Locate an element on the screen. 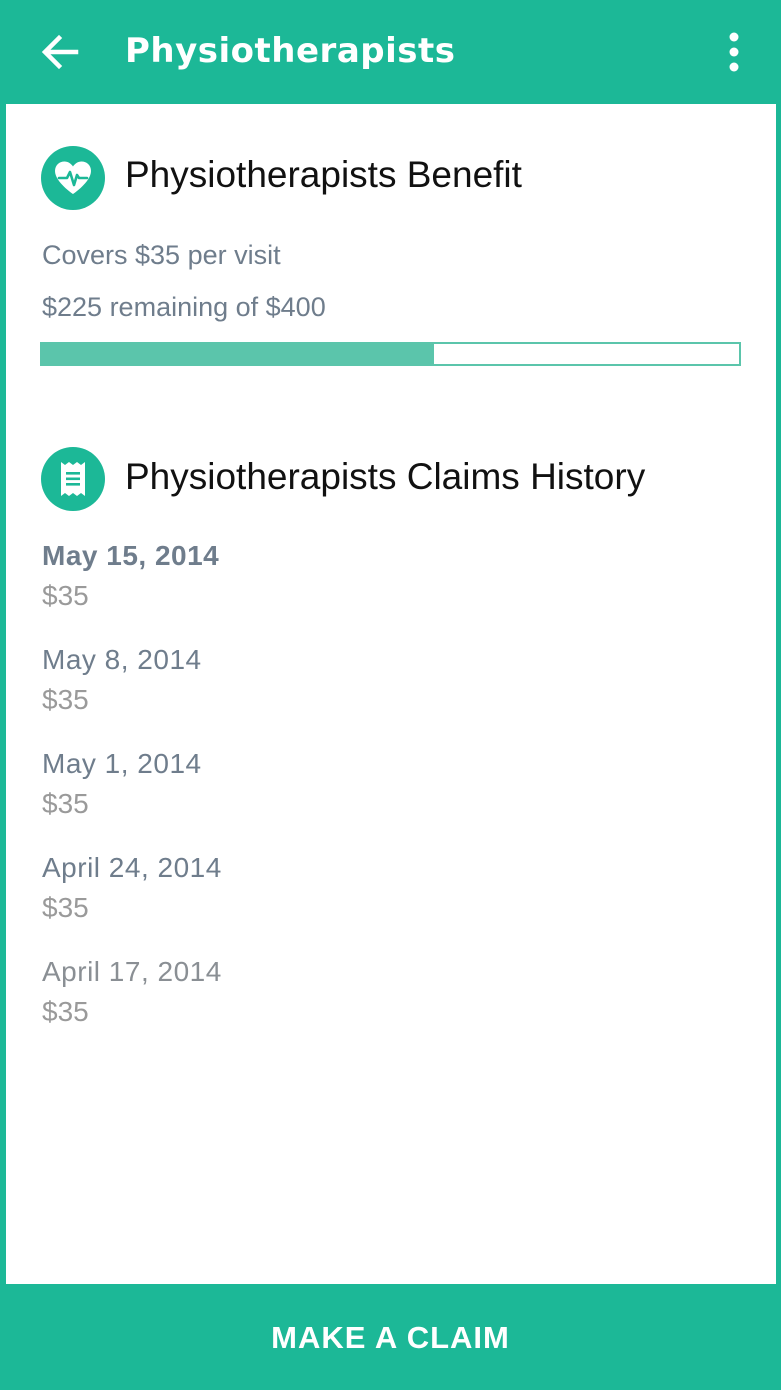 Image resolution: width=781 pixels, height=1390 pixels. page-title: Physiotherapists is located at coordinates (290, 51).